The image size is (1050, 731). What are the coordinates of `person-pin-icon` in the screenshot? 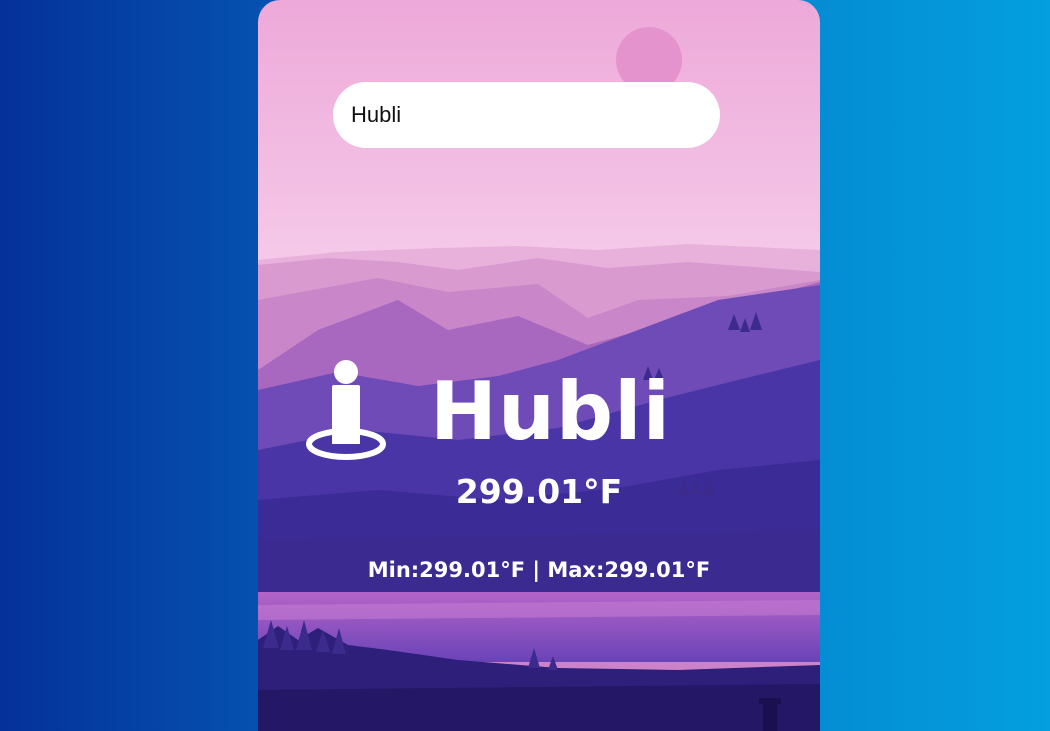 It's located at (346, 410).